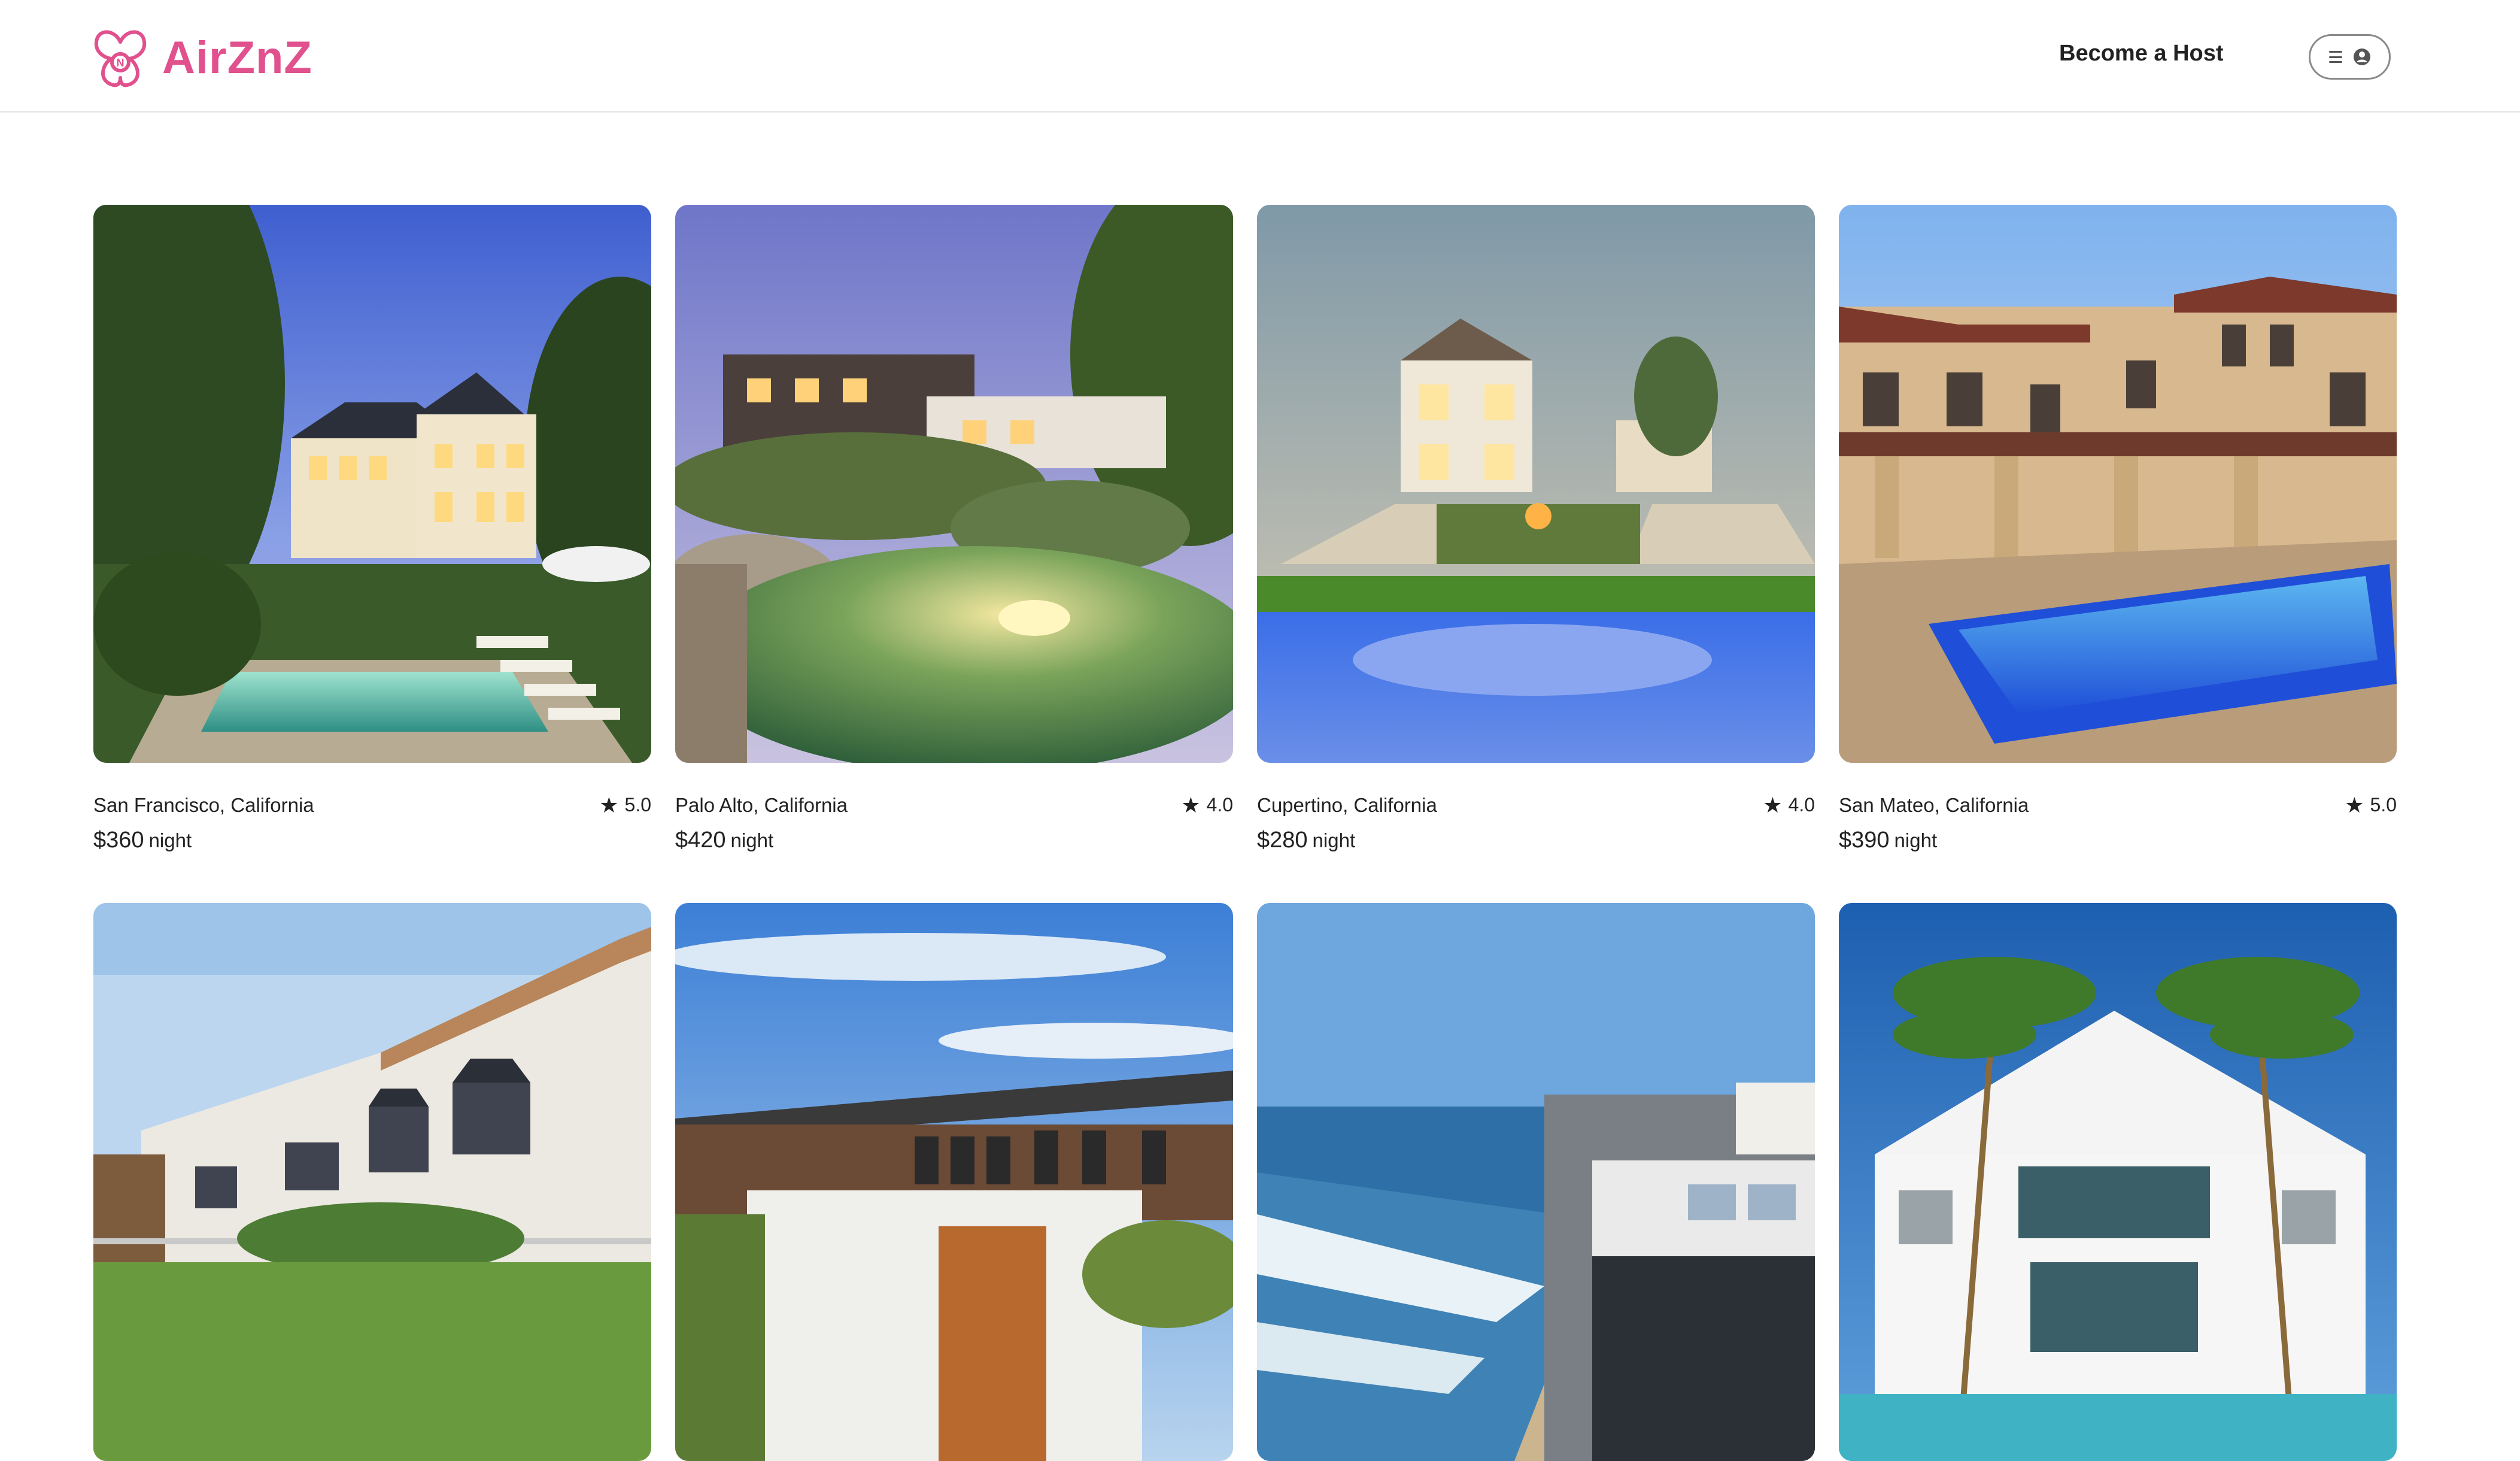  I want to click on listing-location: San Francisco, California, so click(204, 805).